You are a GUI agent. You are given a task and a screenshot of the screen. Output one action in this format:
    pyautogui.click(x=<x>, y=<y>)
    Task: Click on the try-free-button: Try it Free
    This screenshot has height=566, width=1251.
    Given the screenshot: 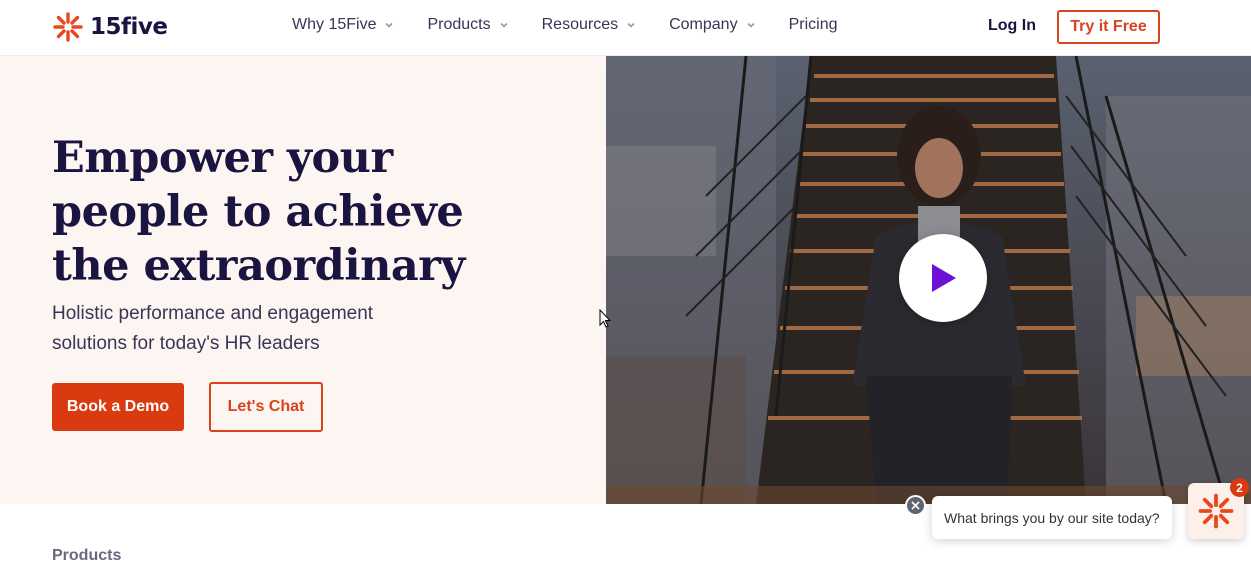 What is the action you would take?
    pyautogui.click(x=1108, y=27)
    